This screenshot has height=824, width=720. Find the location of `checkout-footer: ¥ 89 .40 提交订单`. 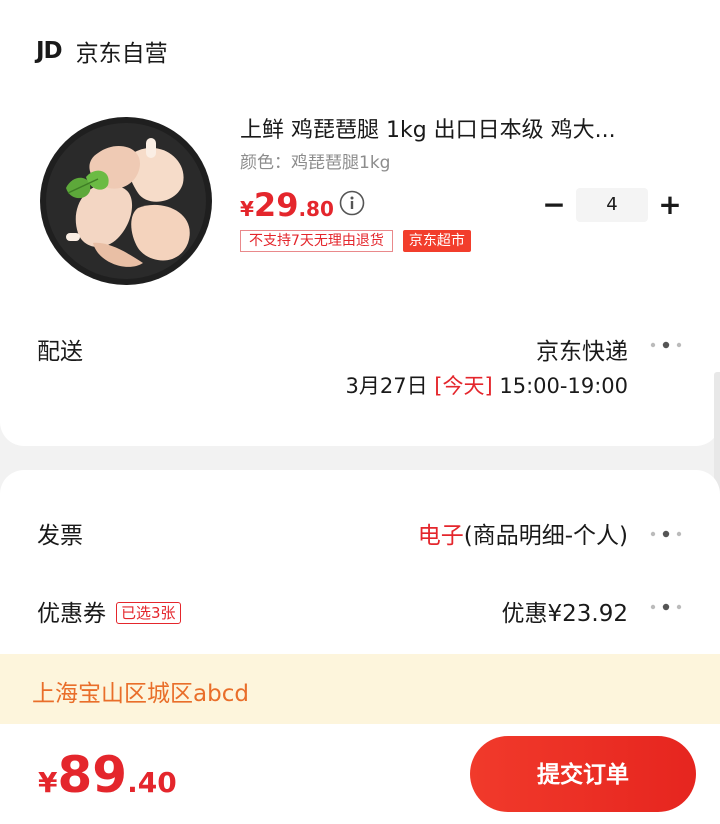

checkout-footer: ¥ 89 .40 提交订单 is located at coordinates (360, 774).